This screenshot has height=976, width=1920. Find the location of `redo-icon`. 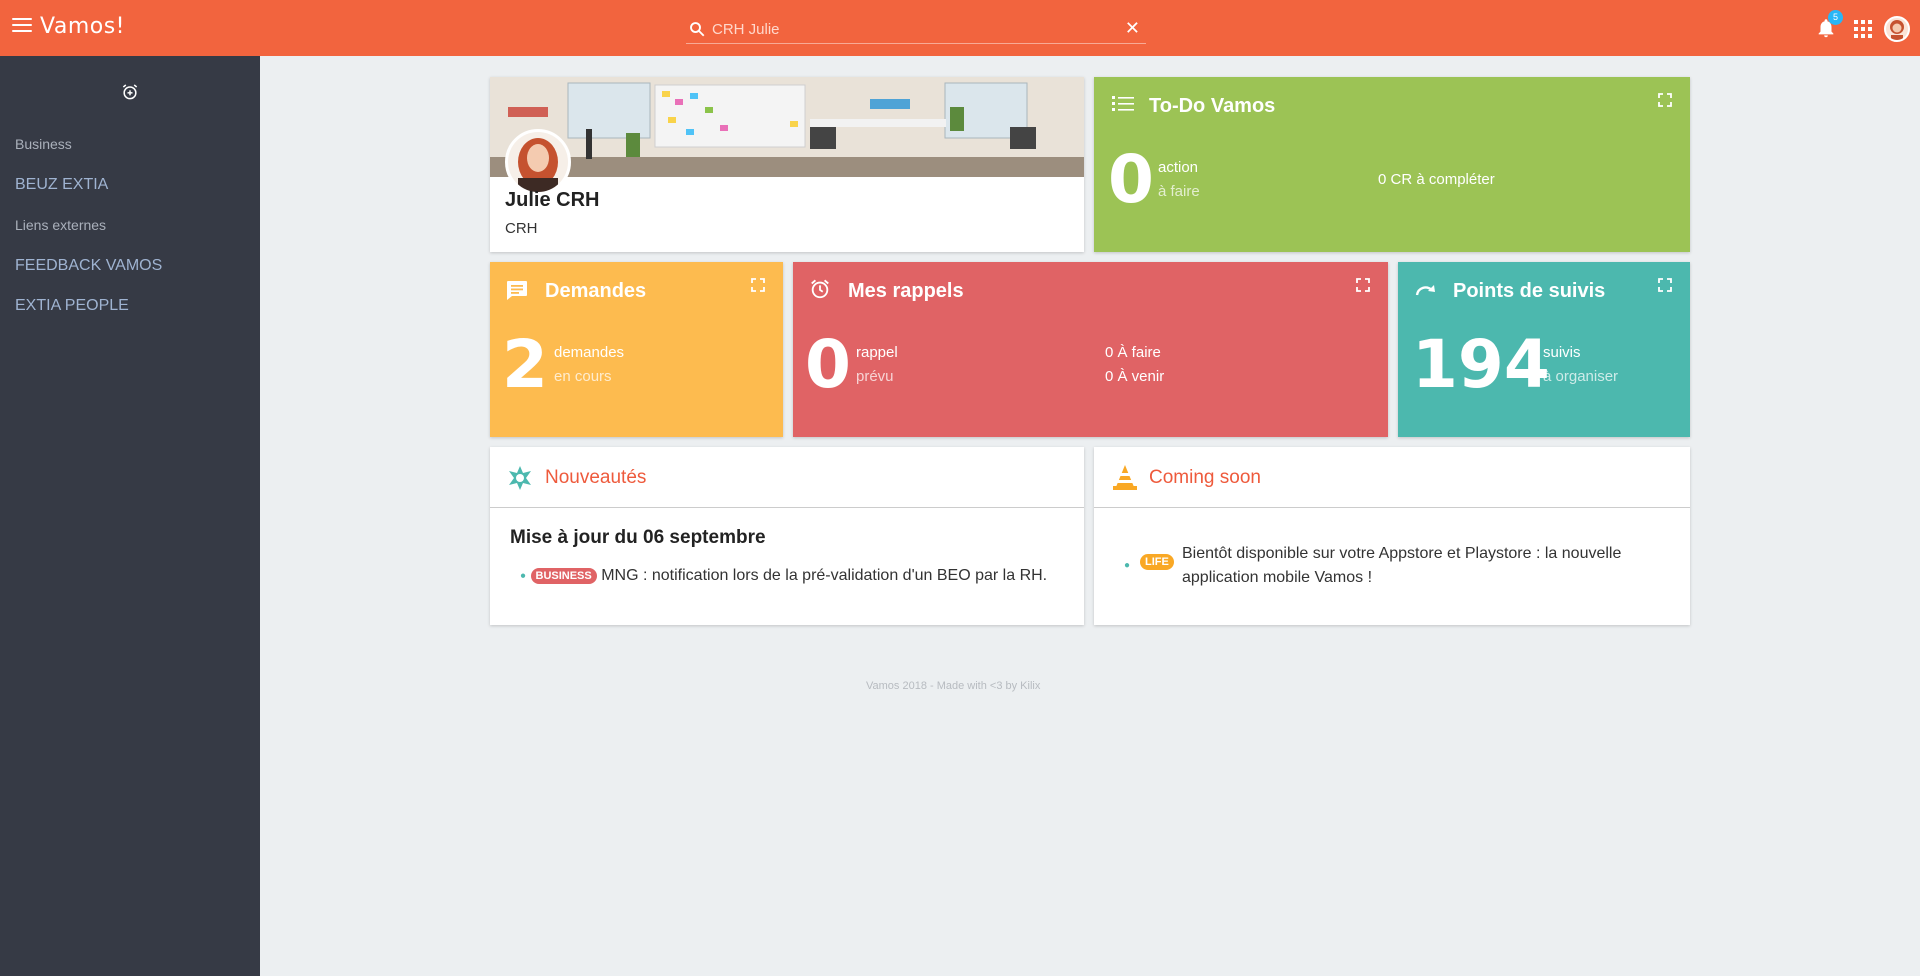

redo-icon is located at coordinates (1425, 290).